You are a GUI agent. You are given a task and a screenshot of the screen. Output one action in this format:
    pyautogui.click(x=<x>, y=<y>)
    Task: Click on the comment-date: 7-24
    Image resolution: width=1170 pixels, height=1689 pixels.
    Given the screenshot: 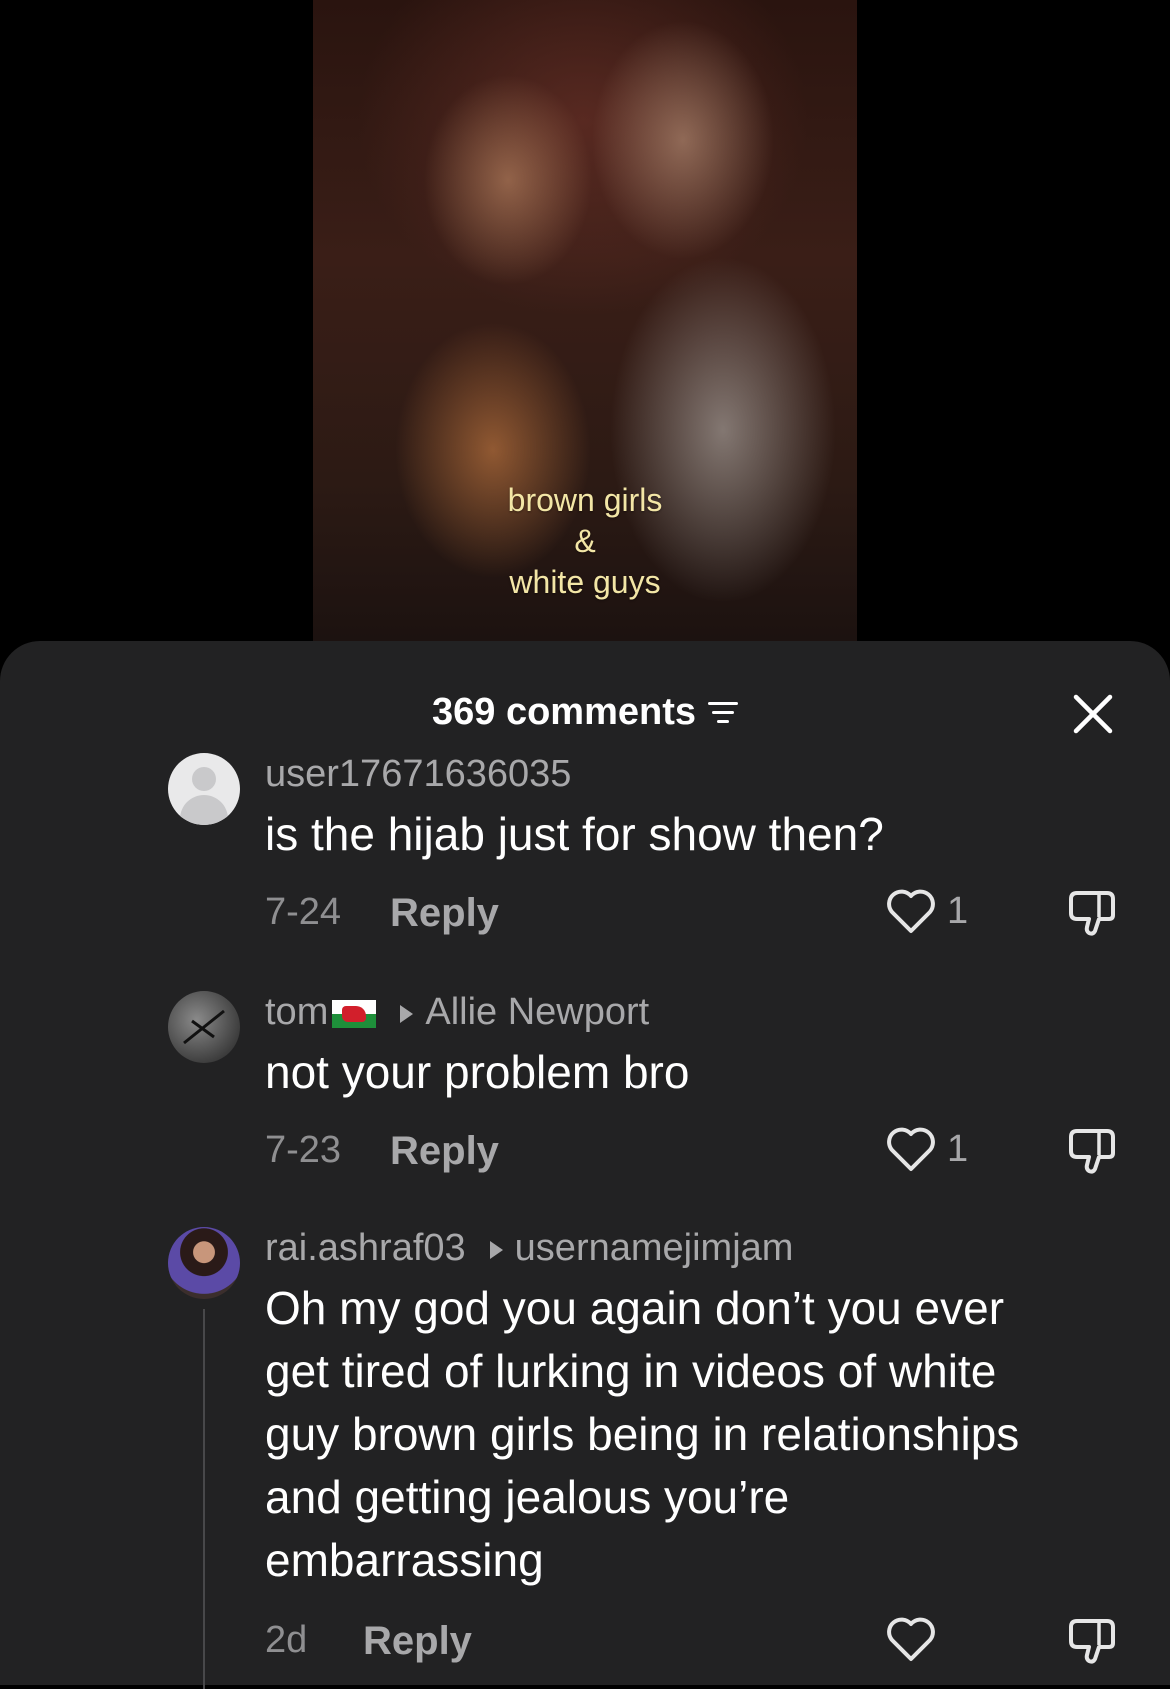 What is the action you would take?
    pyautogui.click(x=303, y=912)
    